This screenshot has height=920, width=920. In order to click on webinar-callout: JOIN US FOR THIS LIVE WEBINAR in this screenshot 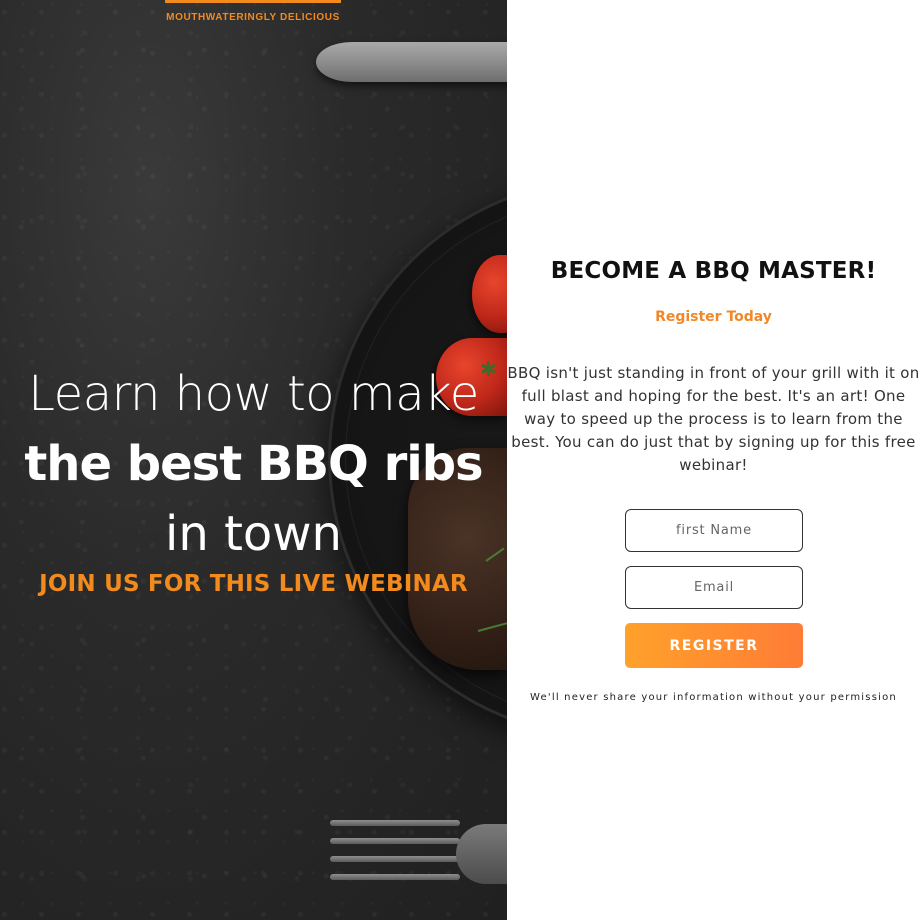, I will do `click(253, 584)`.